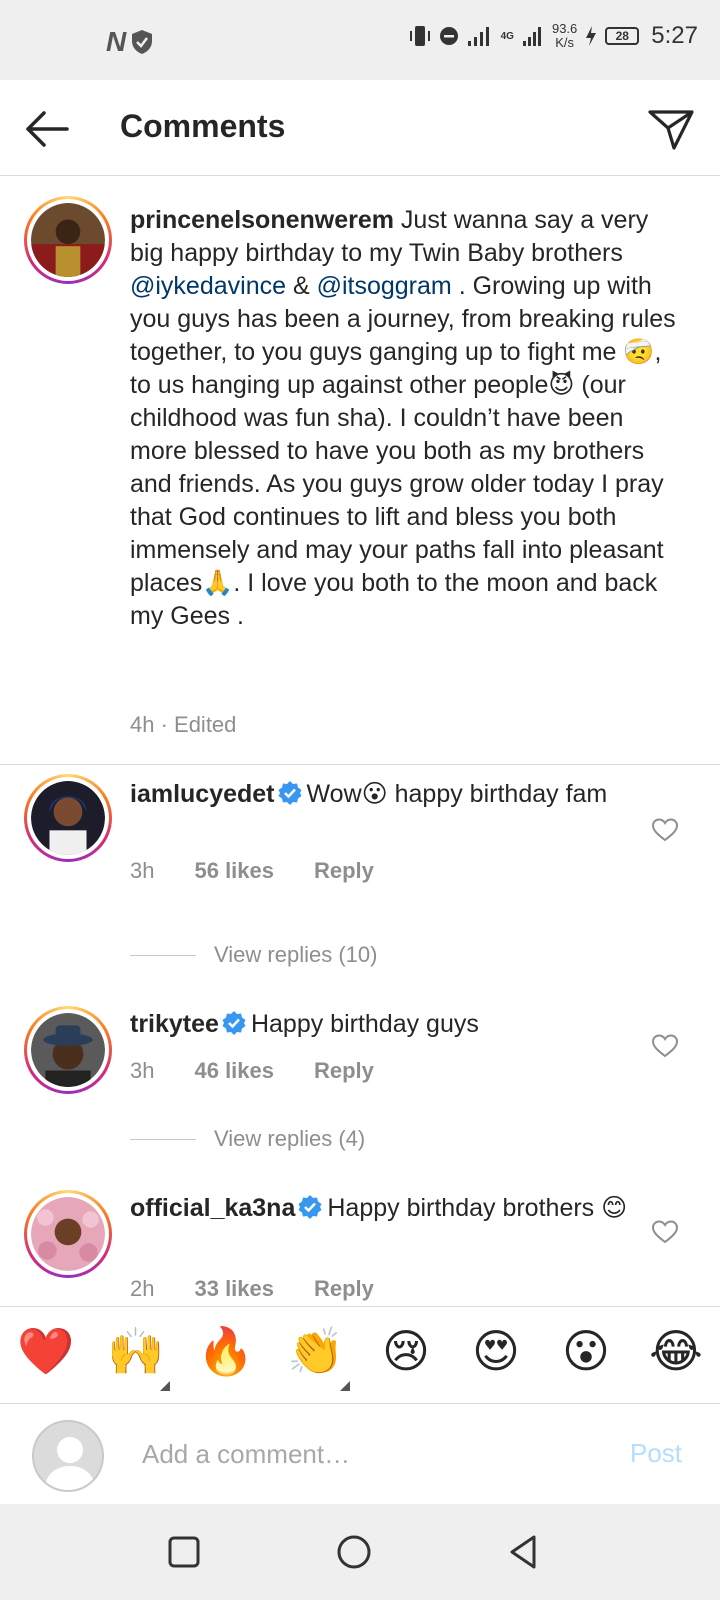 This screenshot has width=720, height=1600. What do you see at coordinates (47, 129) in the screenshot?
I see `back-arrow-icon` at bounding box center [47, 129].